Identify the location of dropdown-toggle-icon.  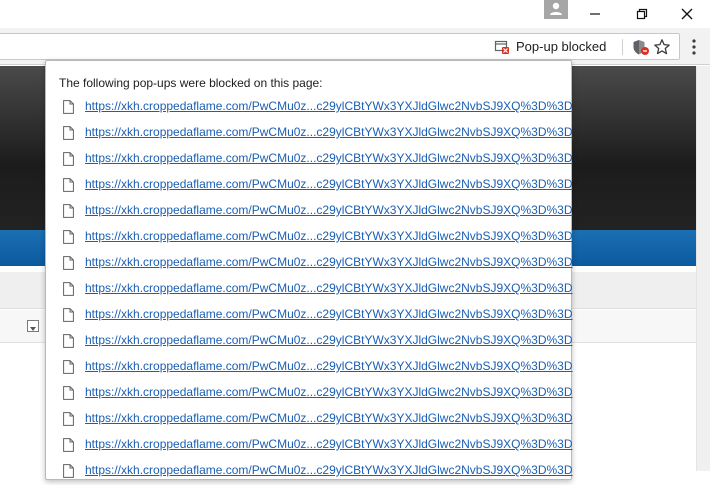
(33, 326).